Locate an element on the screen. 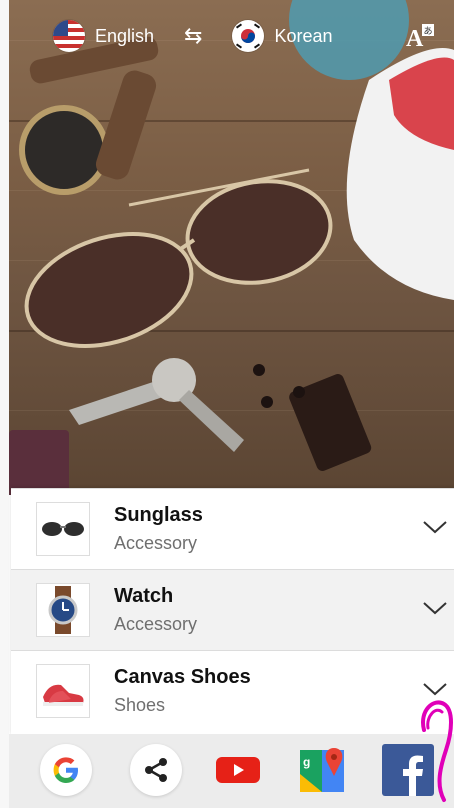  google-icon is located at coordinates (66, 770).